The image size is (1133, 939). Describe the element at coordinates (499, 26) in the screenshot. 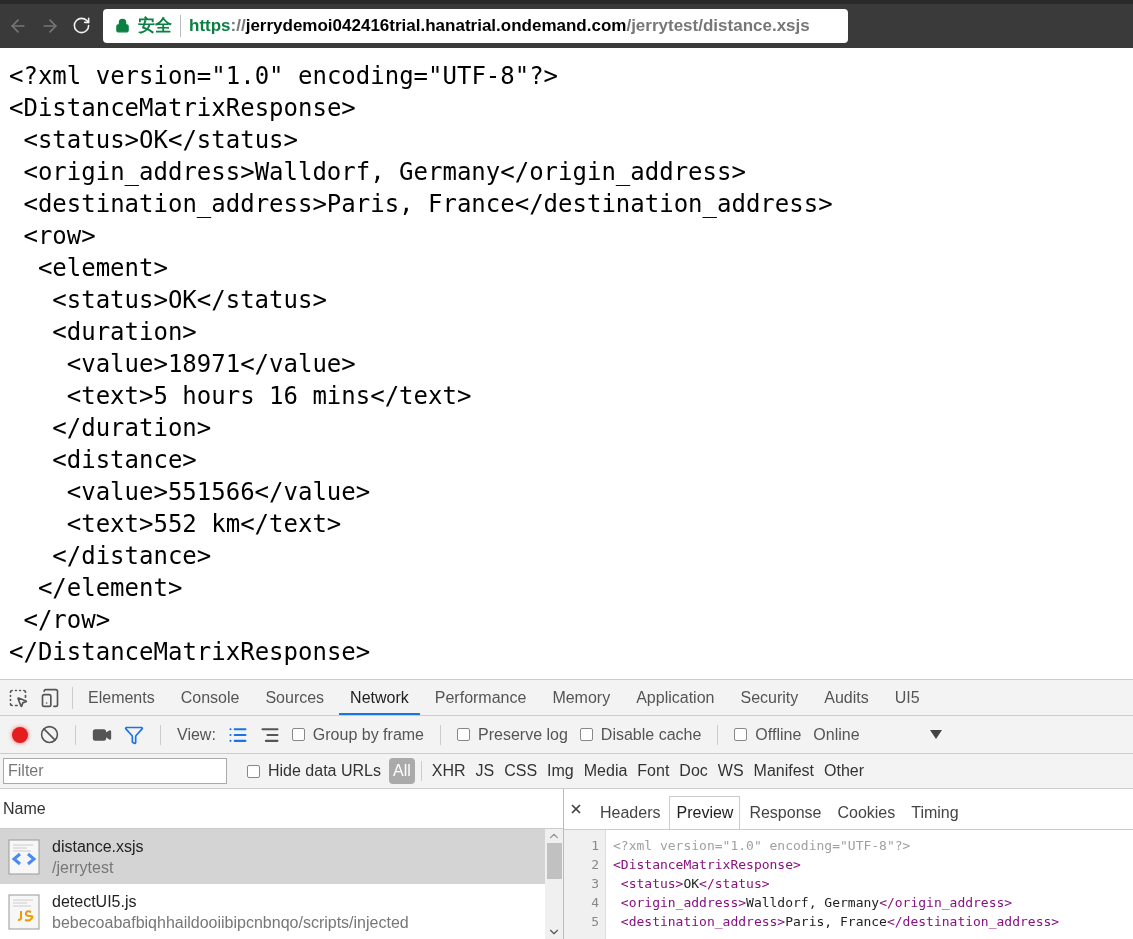

I see `url-text: https://jerrydemoi042416trial.hanatrial.ondemand.com/jerrytest/distance.xsjs` at that location.